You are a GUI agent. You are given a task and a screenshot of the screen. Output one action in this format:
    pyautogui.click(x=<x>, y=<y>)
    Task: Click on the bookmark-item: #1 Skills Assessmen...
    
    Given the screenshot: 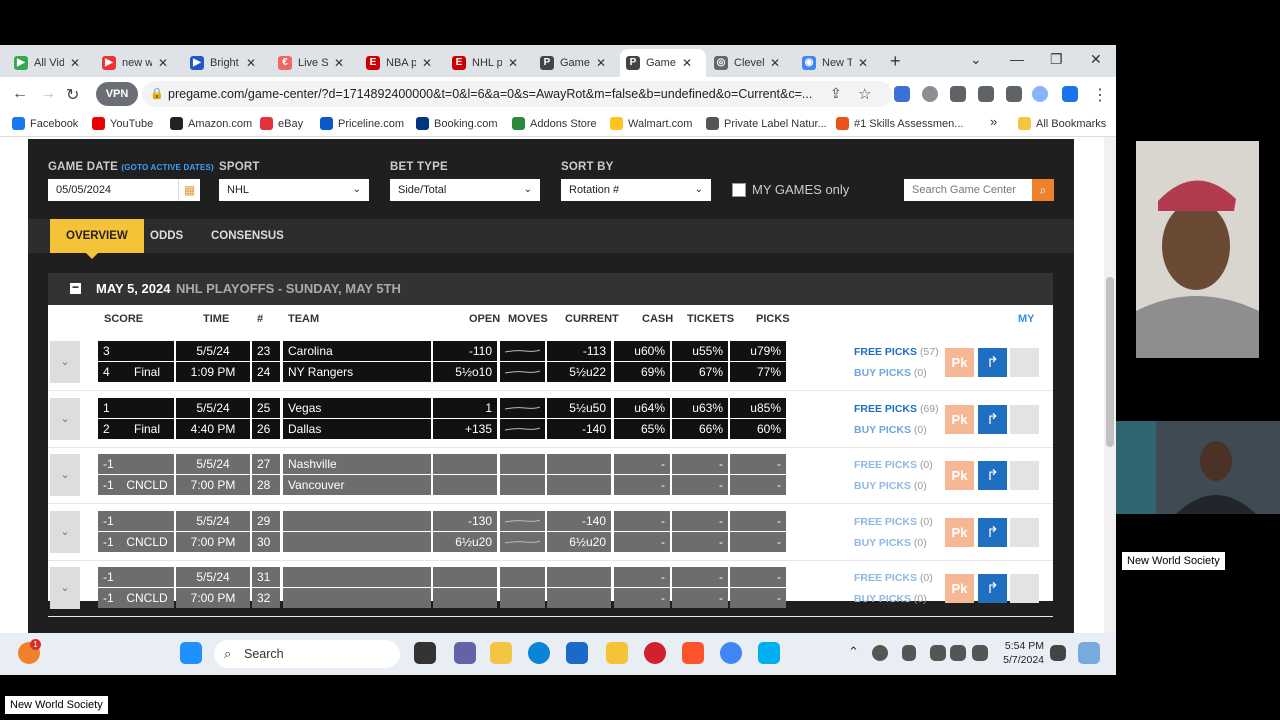 What is the action you would take?
    pyautogui.click(x=899, y=123)
    